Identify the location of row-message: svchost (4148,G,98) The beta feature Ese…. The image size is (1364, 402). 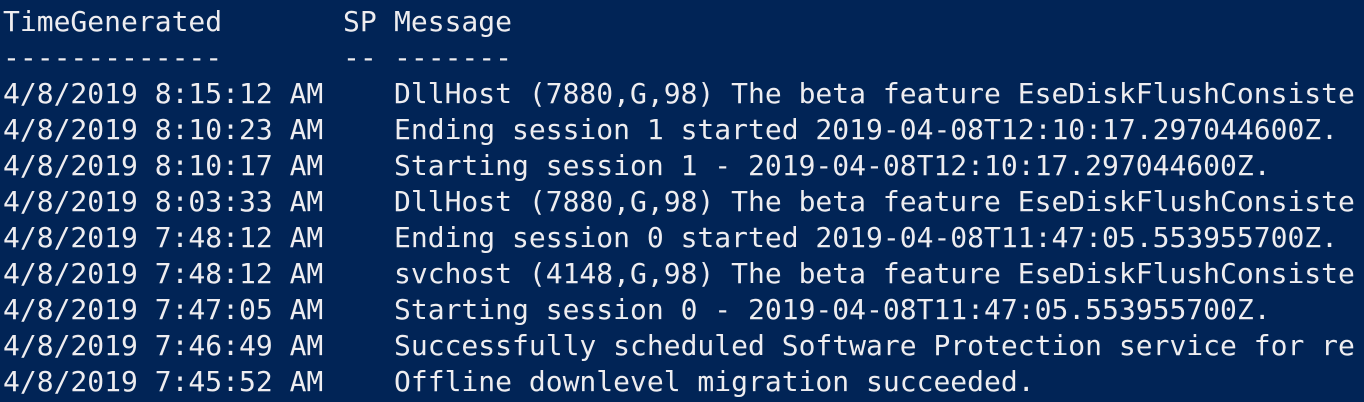
(874, 273).